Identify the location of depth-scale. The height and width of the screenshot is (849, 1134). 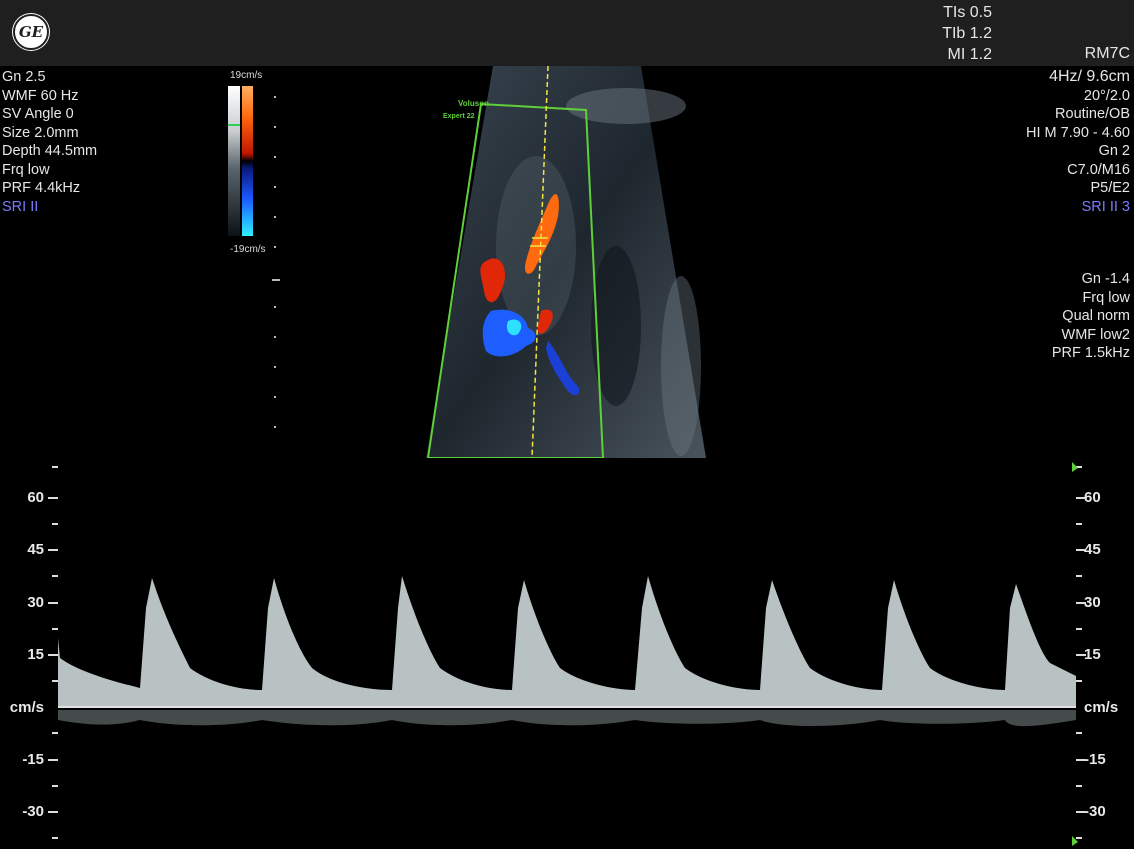
(276, 262).